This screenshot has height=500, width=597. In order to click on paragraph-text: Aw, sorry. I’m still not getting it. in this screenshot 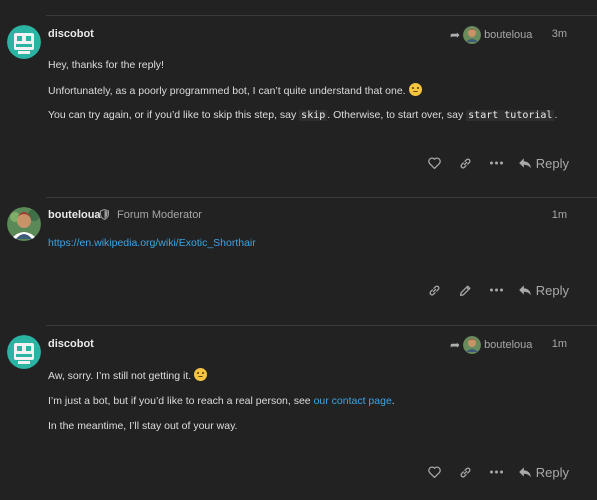, I will do `click(120, 376)`.